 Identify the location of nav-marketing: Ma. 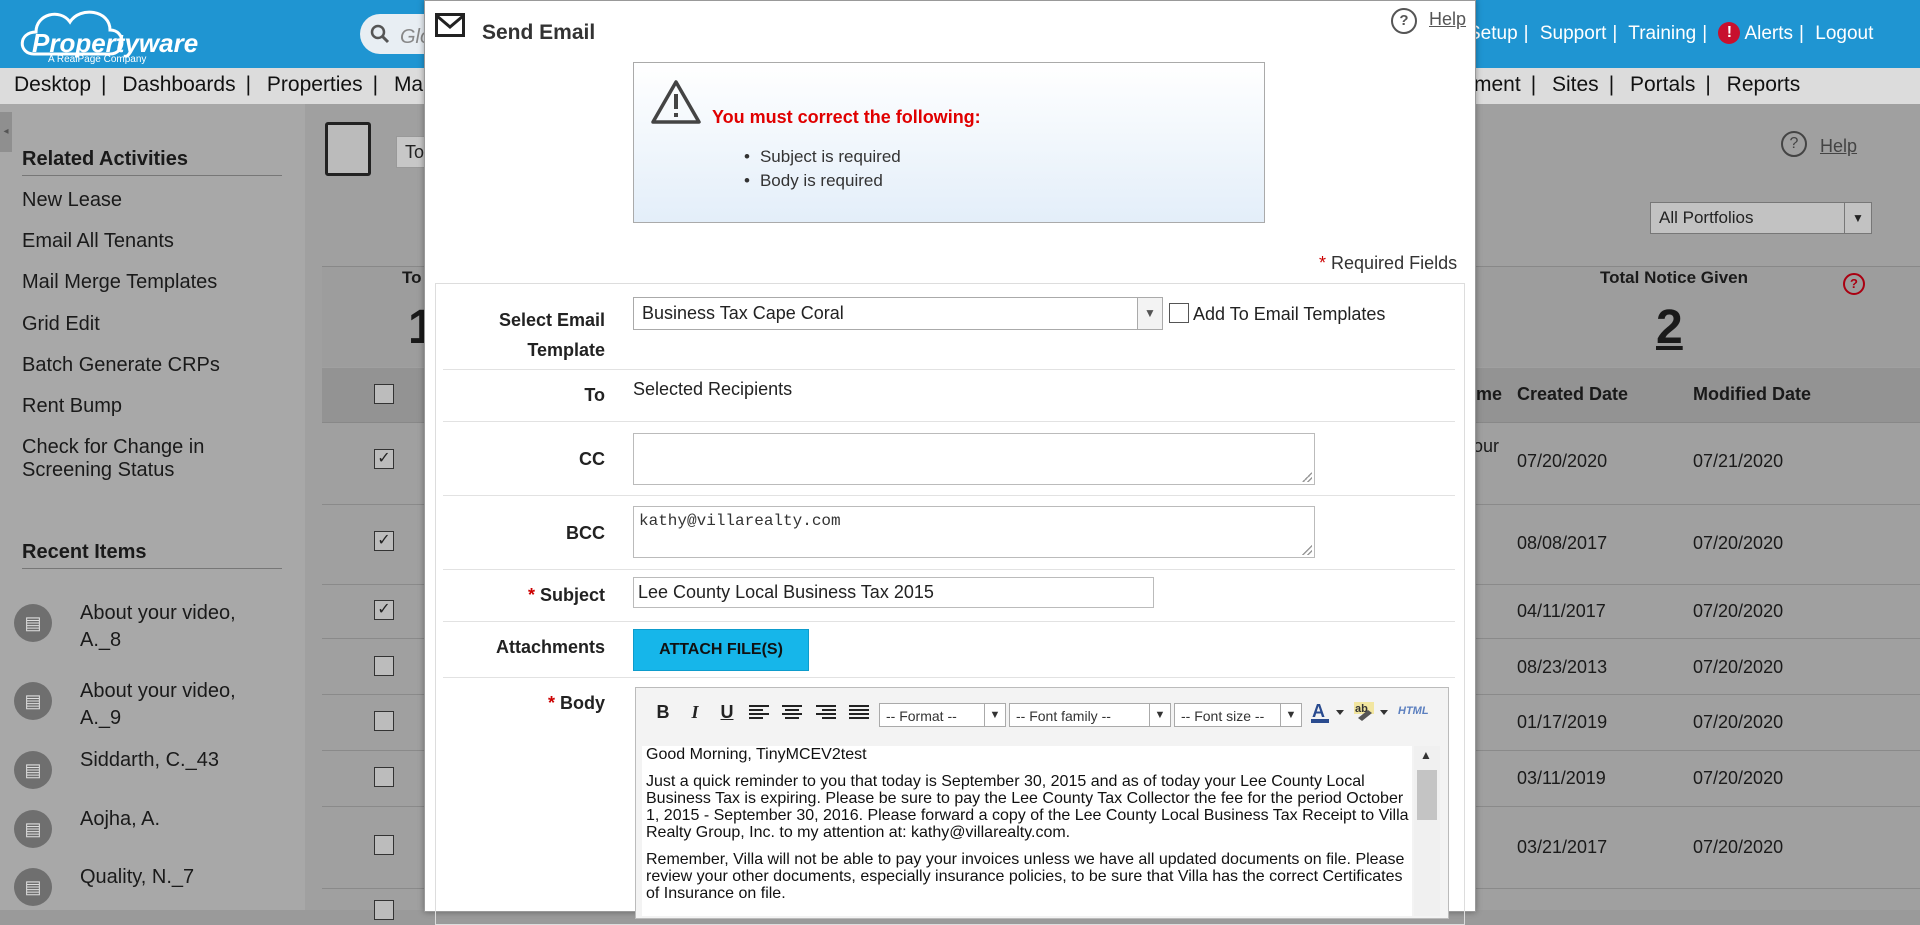
(408, 84).